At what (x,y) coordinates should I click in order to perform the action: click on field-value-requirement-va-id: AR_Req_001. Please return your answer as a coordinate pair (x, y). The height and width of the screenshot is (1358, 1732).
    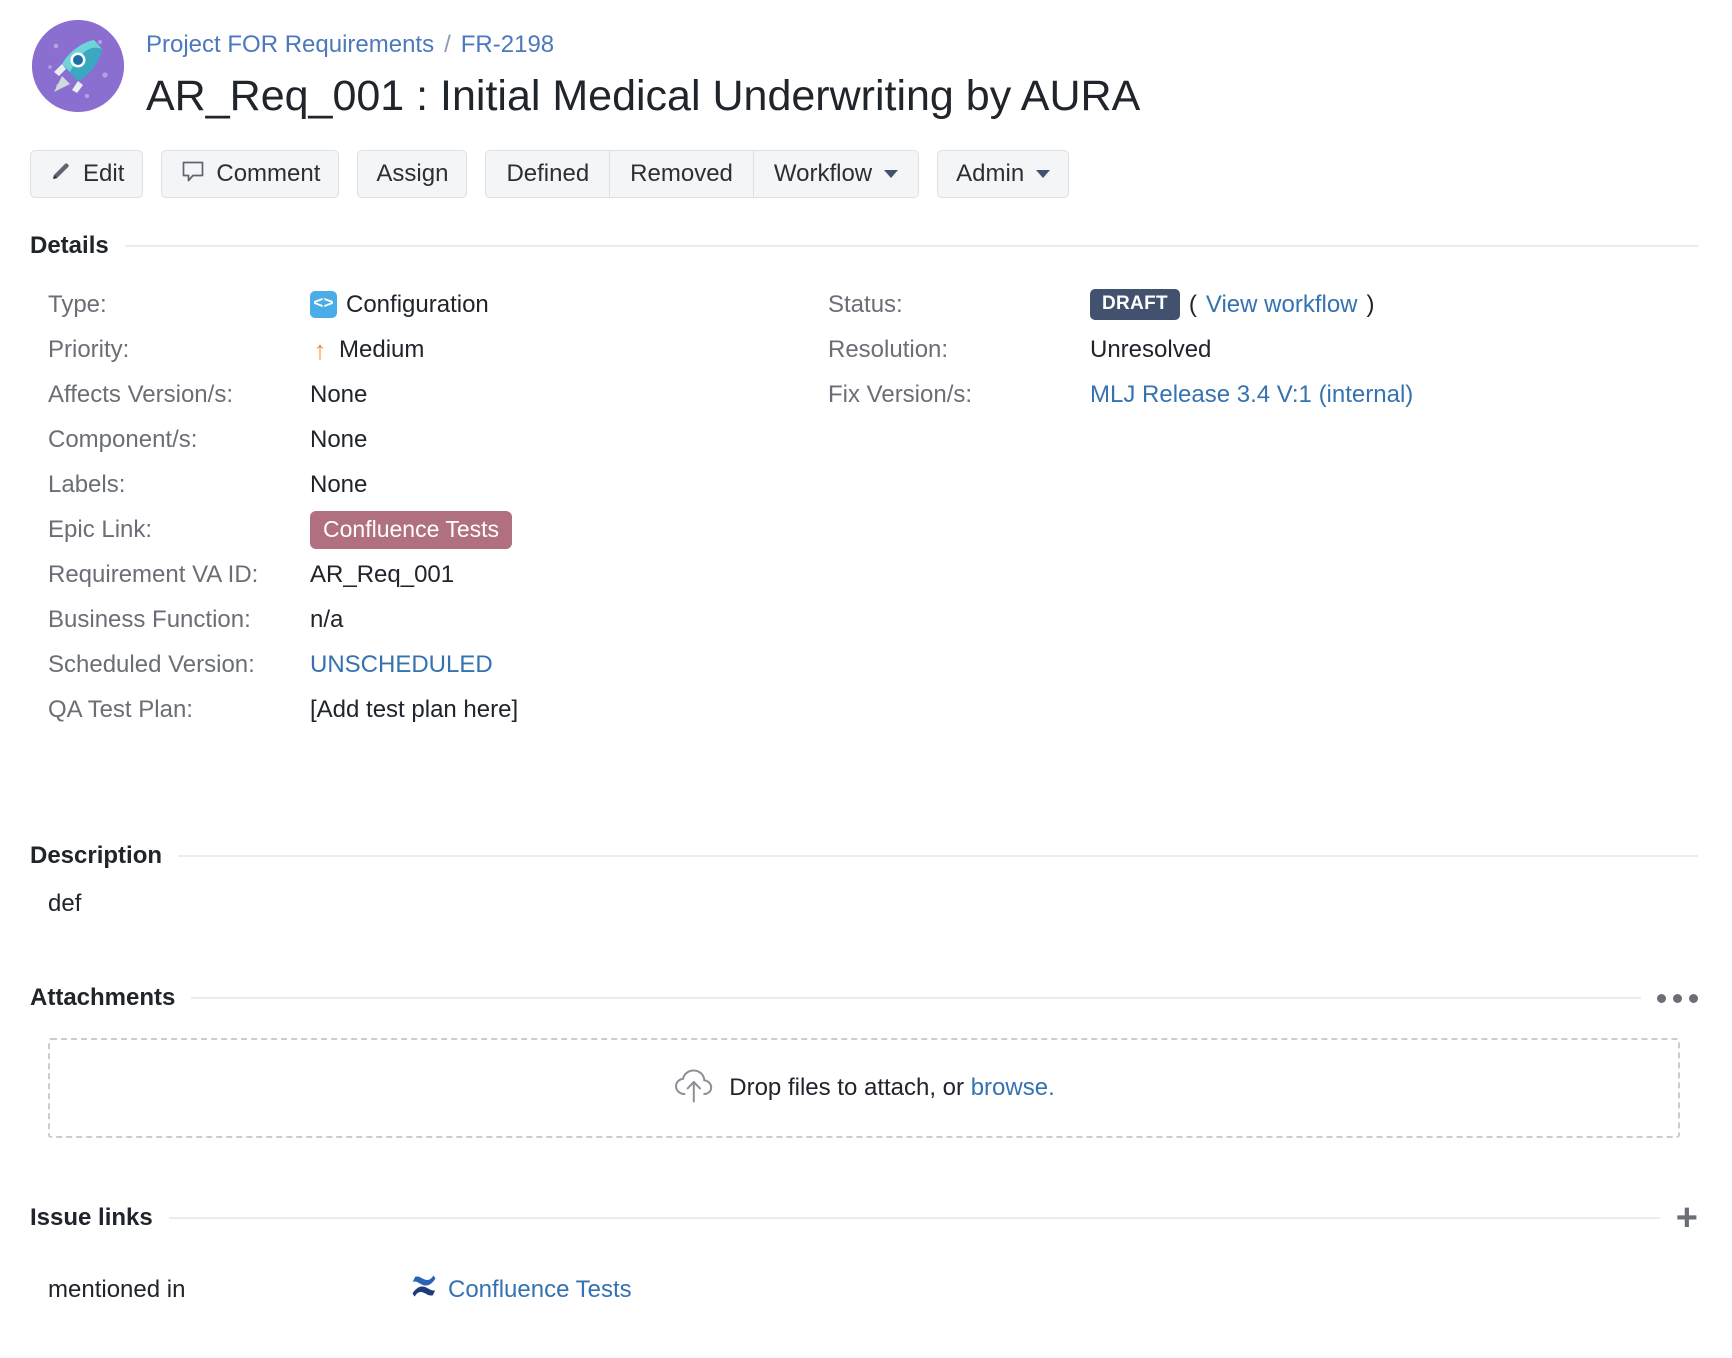
    Looking at the image, I should click on (382, 574).